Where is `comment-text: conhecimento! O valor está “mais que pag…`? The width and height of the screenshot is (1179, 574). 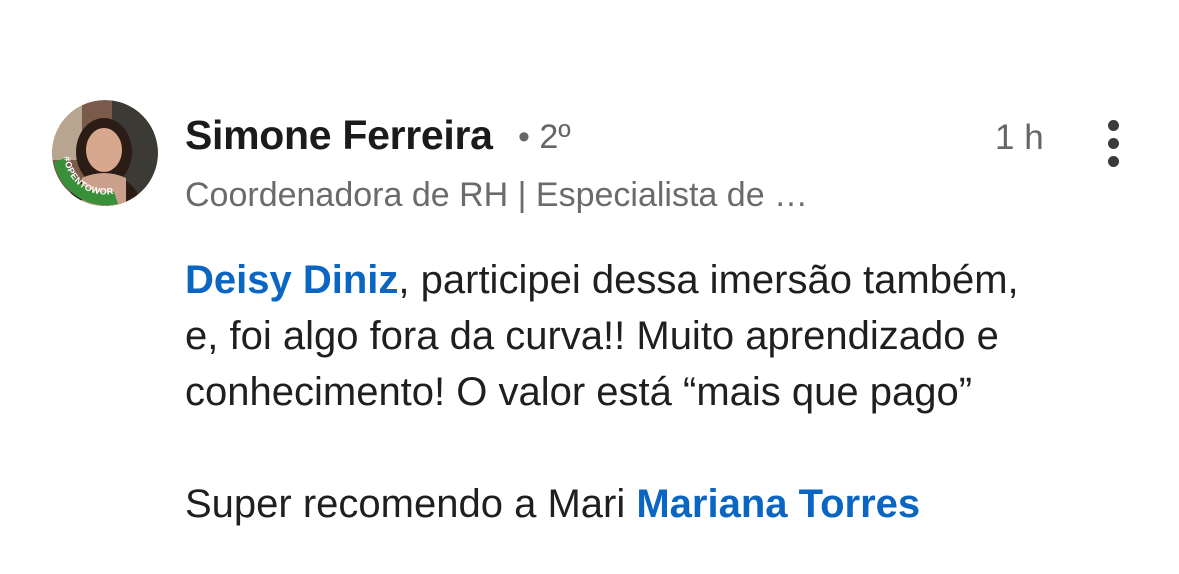 comment-text: conhecimento! O valor está “mais que pag… is located at coordinates (579, 392).